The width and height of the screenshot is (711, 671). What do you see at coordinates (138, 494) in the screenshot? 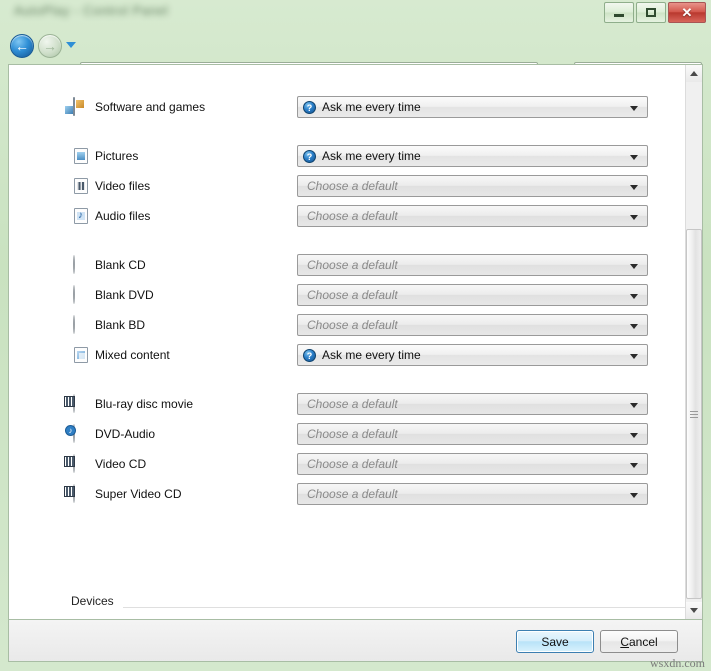
I see `row-label: Super Video CD` at bounding box center [138, 494].